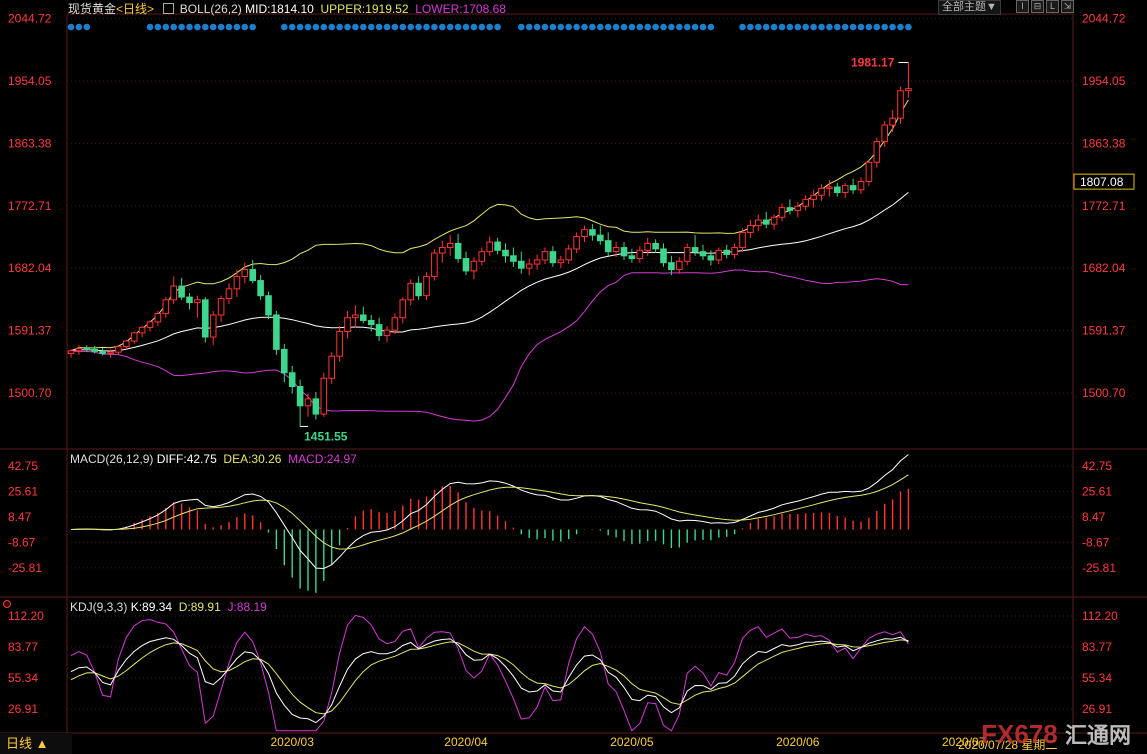  What do you see at coordinates (1104, 143) in the screenshot?
I see `price-tick-right-2: 1863.38` at bounding box center [1104, 143].